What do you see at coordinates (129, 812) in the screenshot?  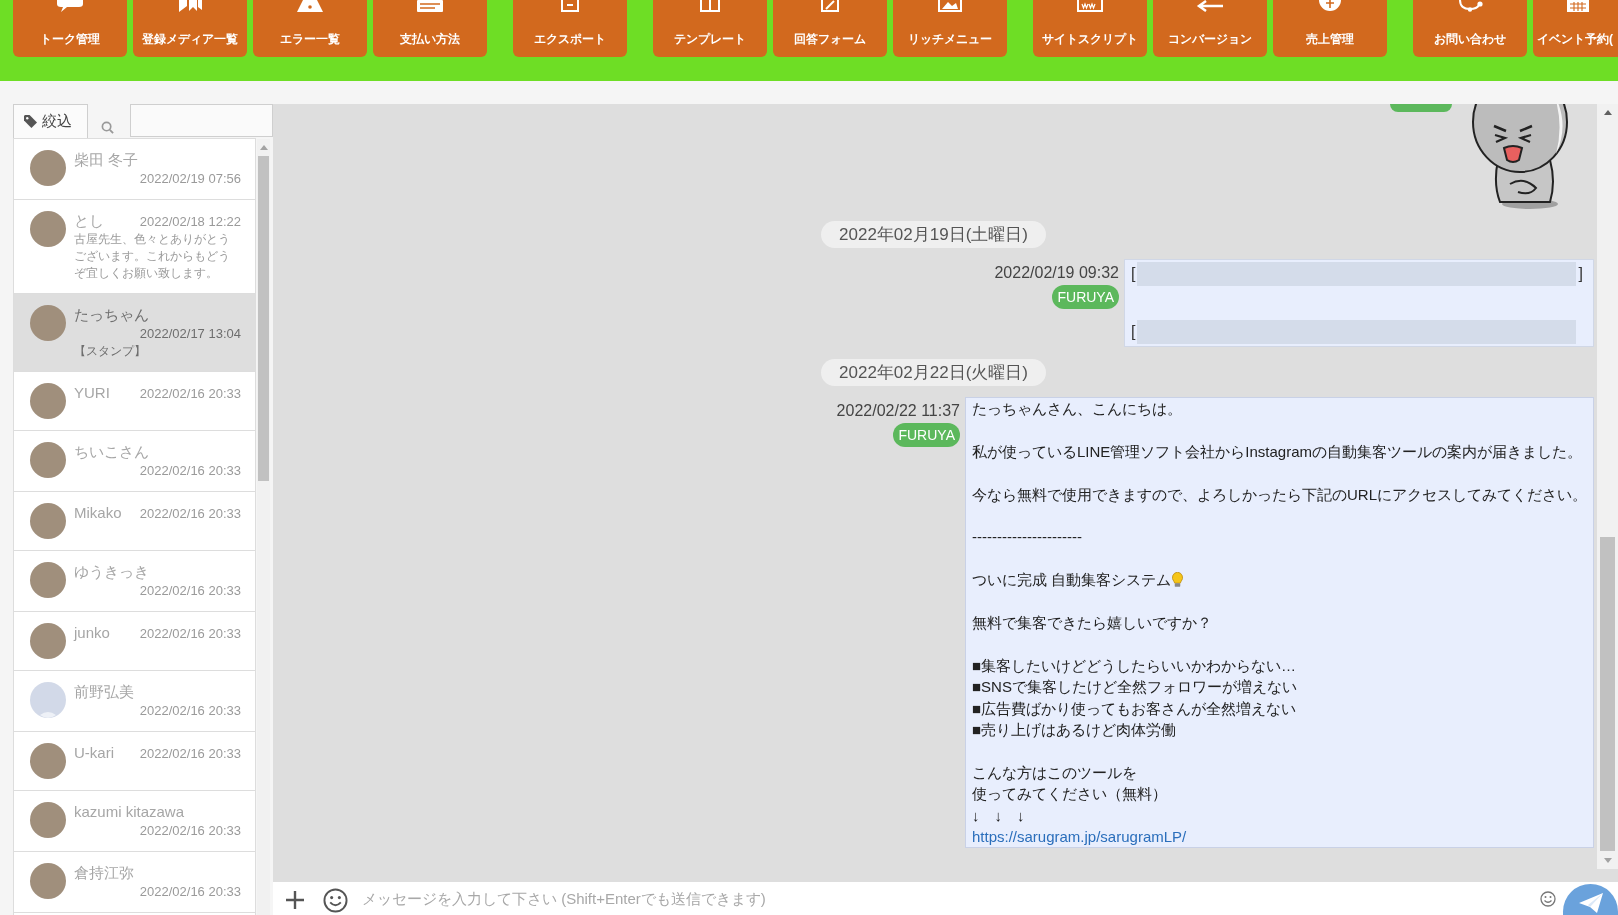 I see `contact-name: kazumi kitazawa` at bounding box center [129, 812].